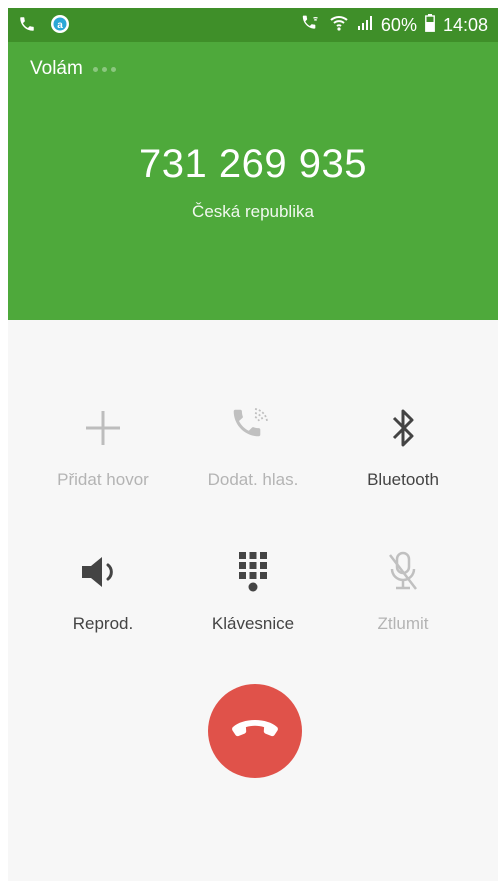  I want to click on bluetooth-button: Bluetooth, so click(403, 468).